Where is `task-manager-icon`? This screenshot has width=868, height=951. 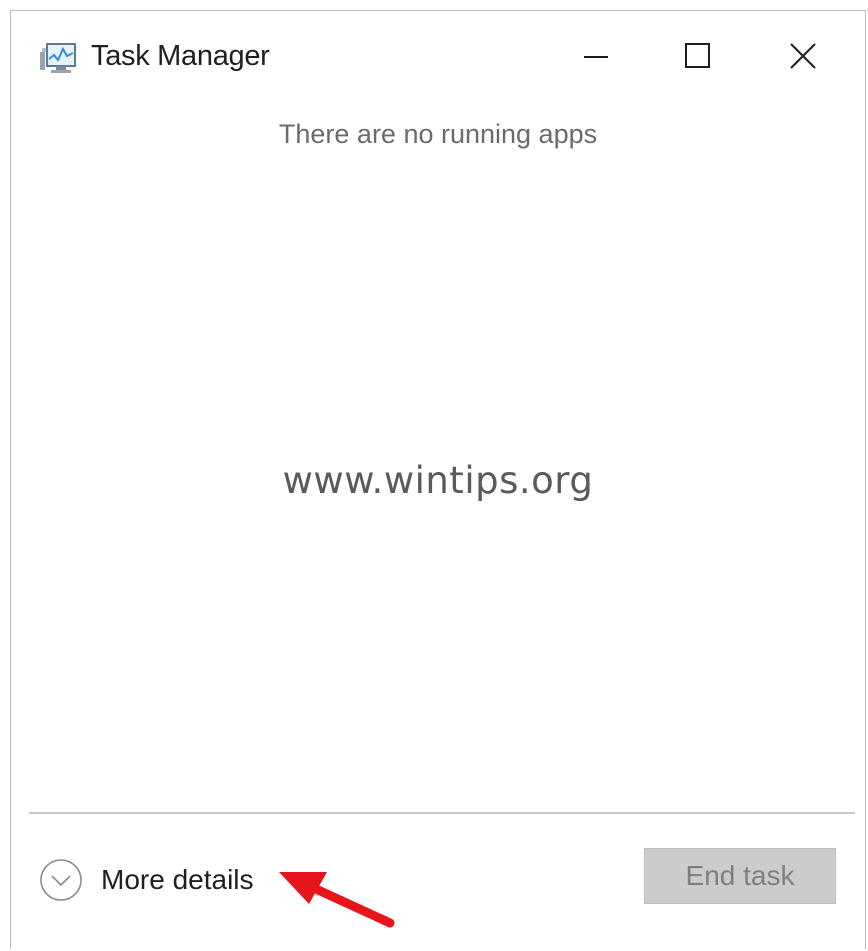
task-manager-icon is located at coordinates (58, 59).